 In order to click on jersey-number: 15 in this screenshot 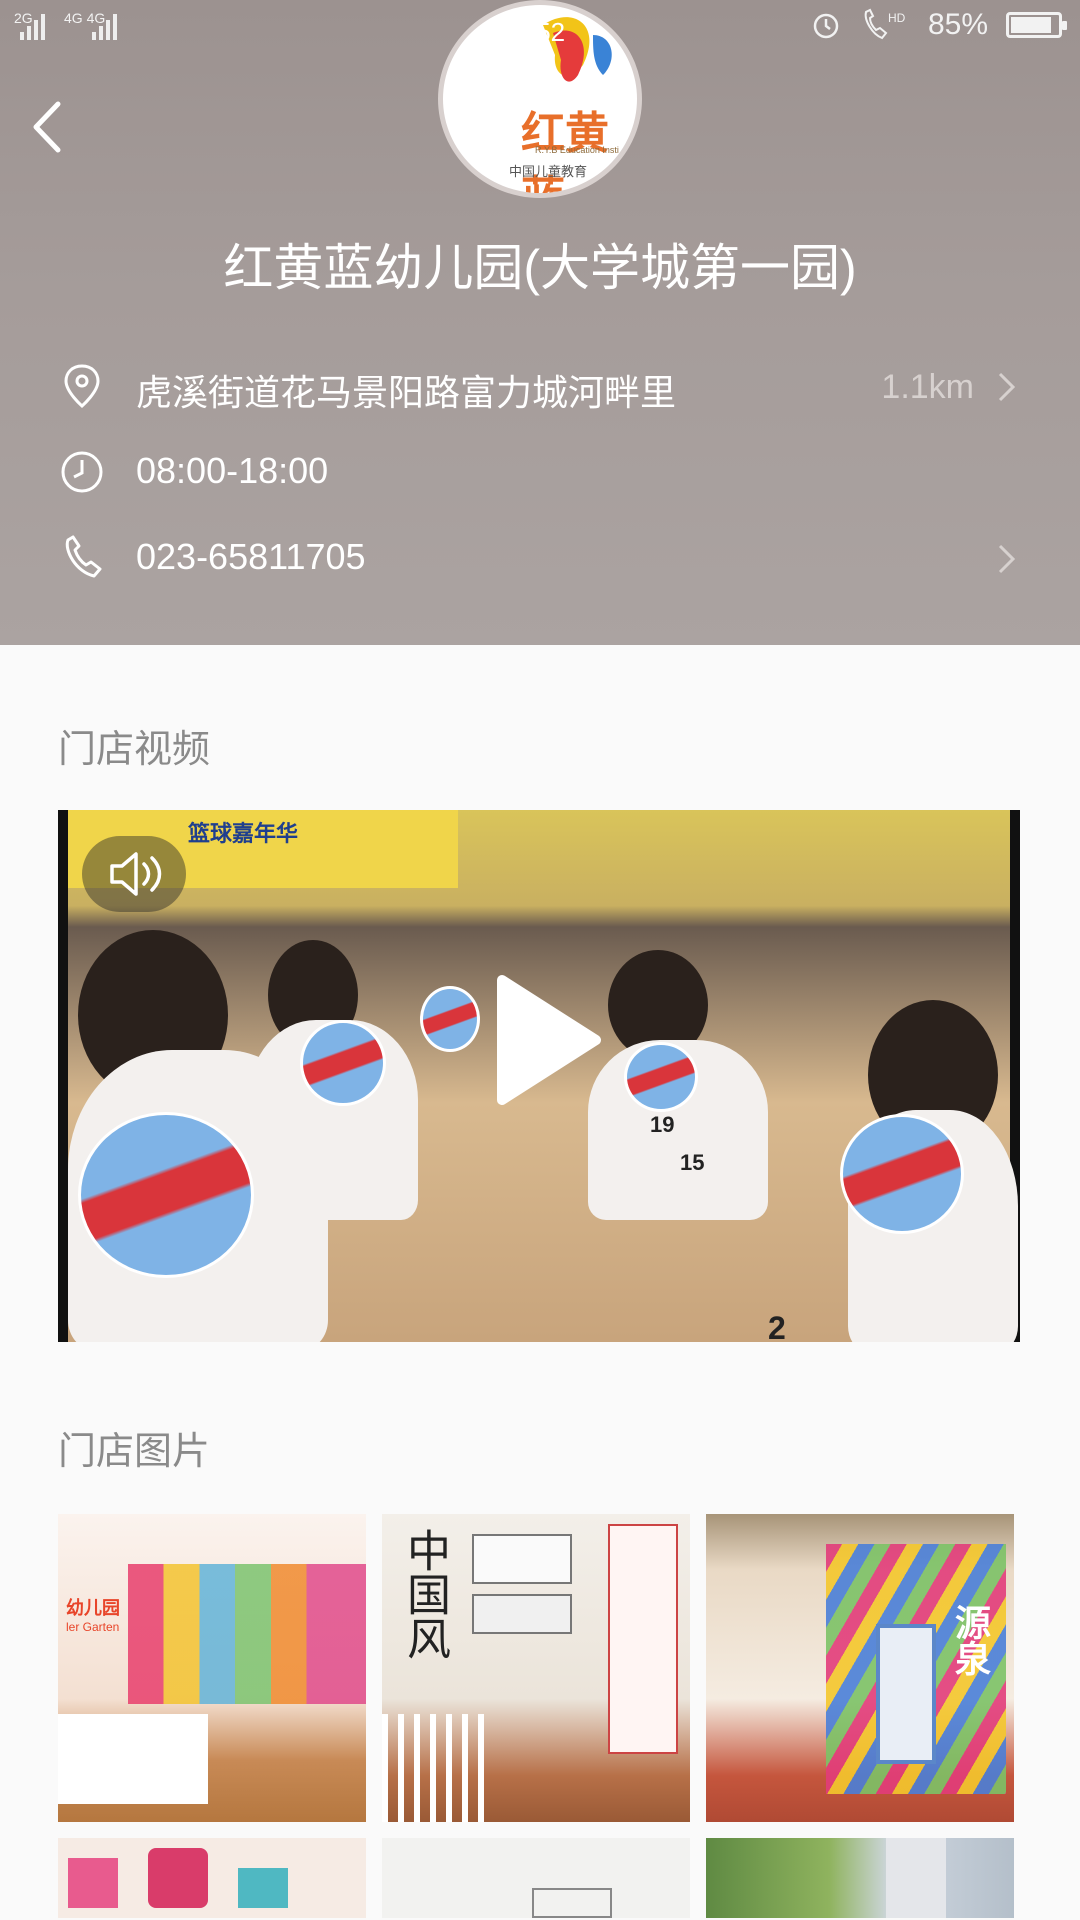, I will do `click(692, 1162)`.